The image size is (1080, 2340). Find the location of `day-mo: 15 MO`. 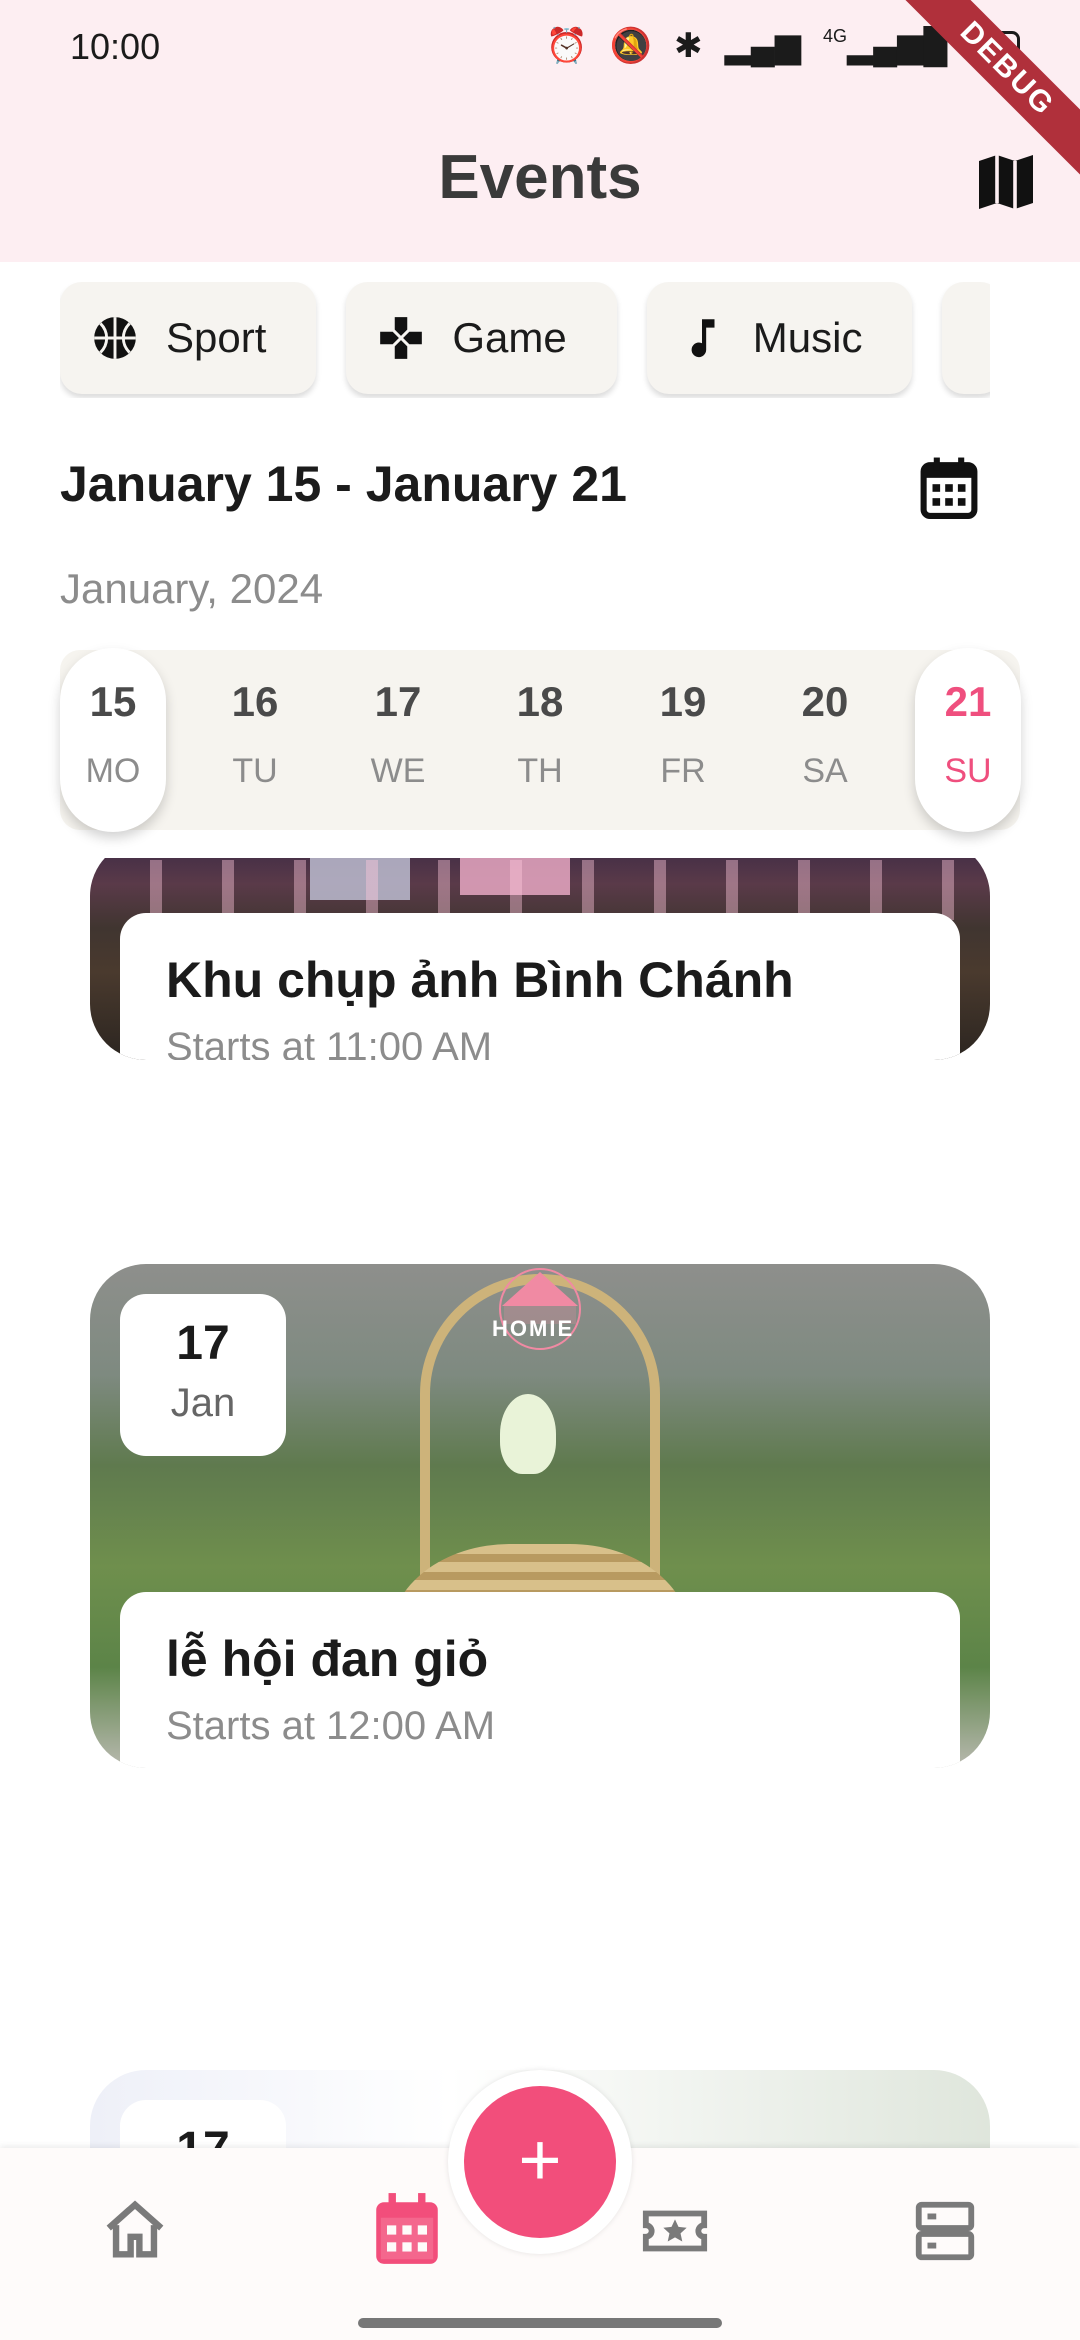

day-mo: 15 MO is located at coordinates (113, 740).